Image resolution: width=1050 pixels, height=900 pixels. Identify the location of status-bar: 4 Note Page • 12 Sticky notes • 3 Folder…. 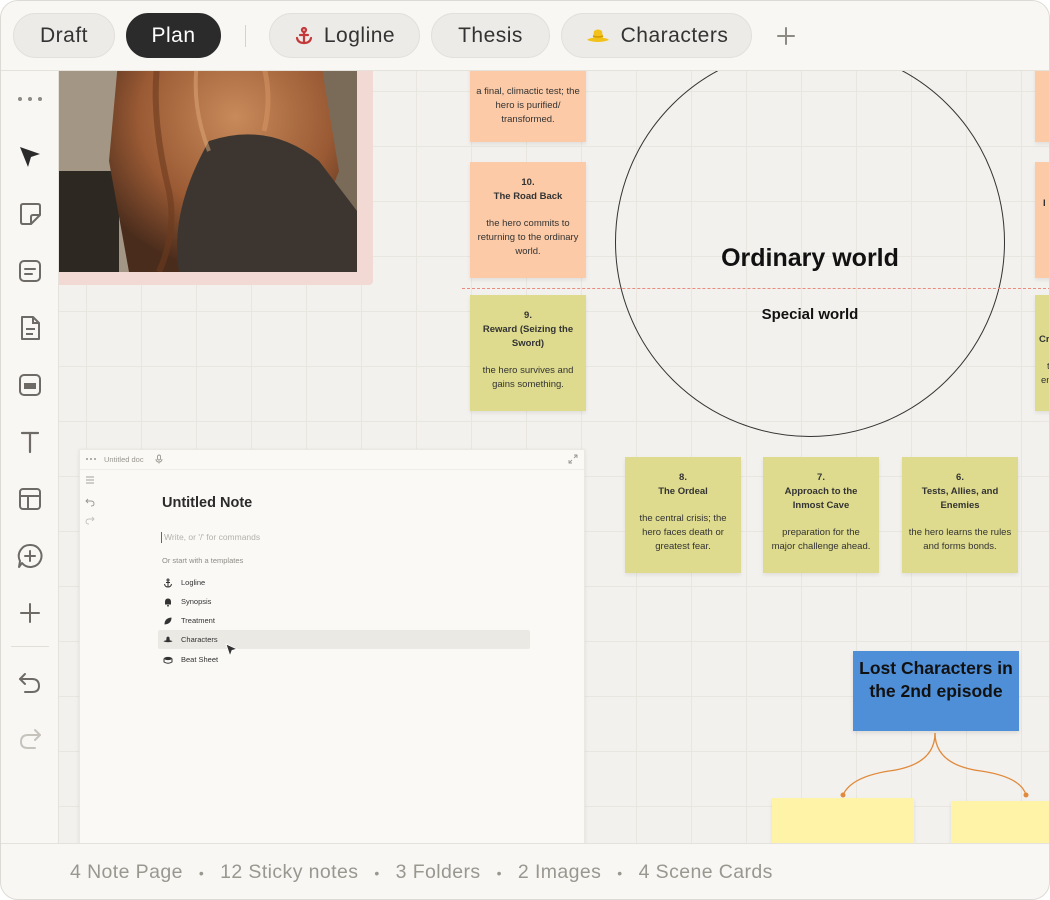
(525, 871).